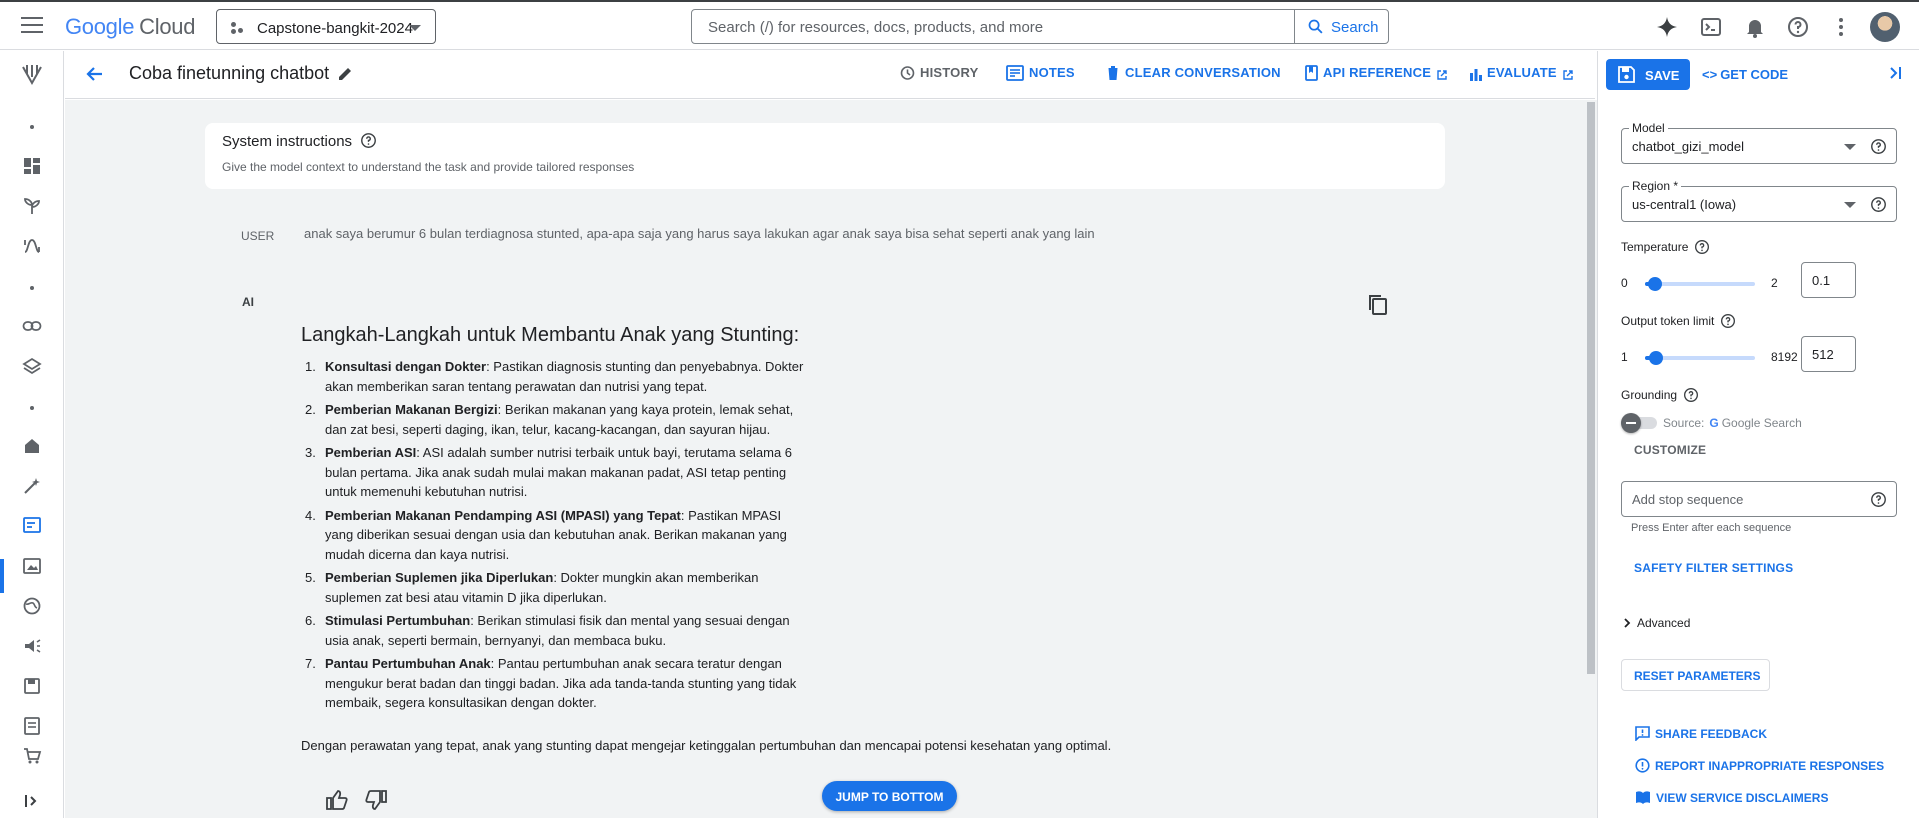 This screenshot has height=818, width=1919. Describe the element at coordinates (32, 75) in the screenshot. I see `vertex-ai-logo-icon` at that location.